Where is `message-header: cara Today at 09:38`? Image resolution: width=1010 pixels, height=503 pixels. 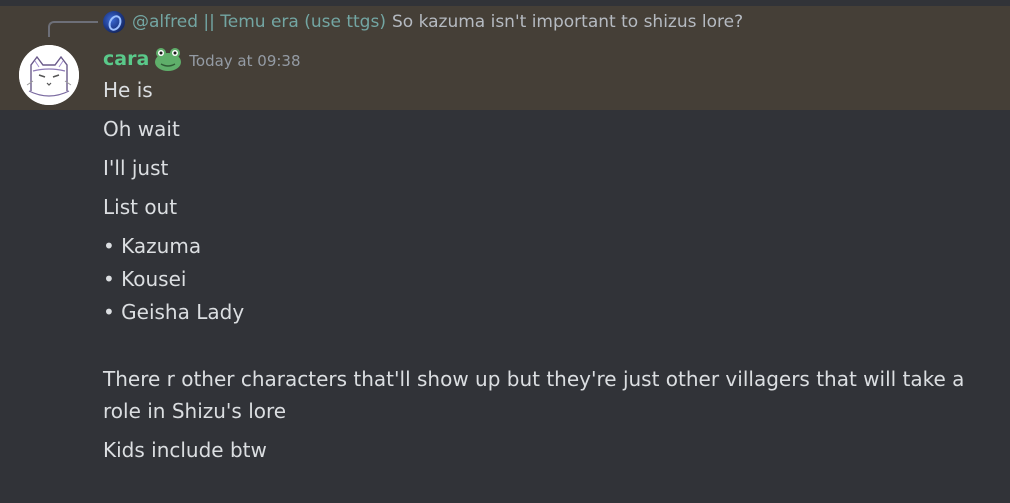 message-header: cara Today at 09:38 is located at coordinates (202, 59).